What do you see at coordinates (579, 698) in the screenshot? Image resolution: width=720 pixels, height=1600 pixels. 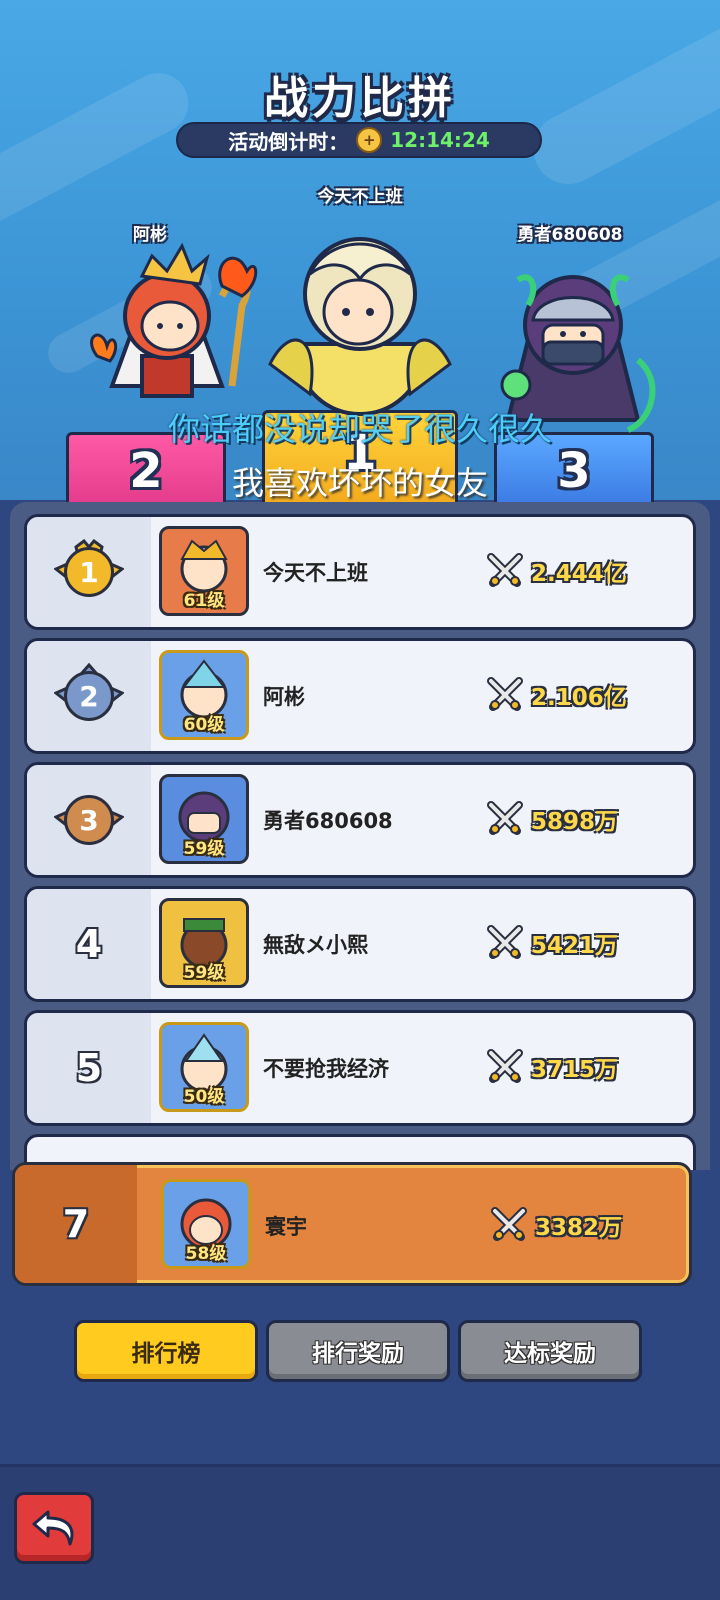 I see `power-value: 2.106亿` at bounding box center [579, 698].